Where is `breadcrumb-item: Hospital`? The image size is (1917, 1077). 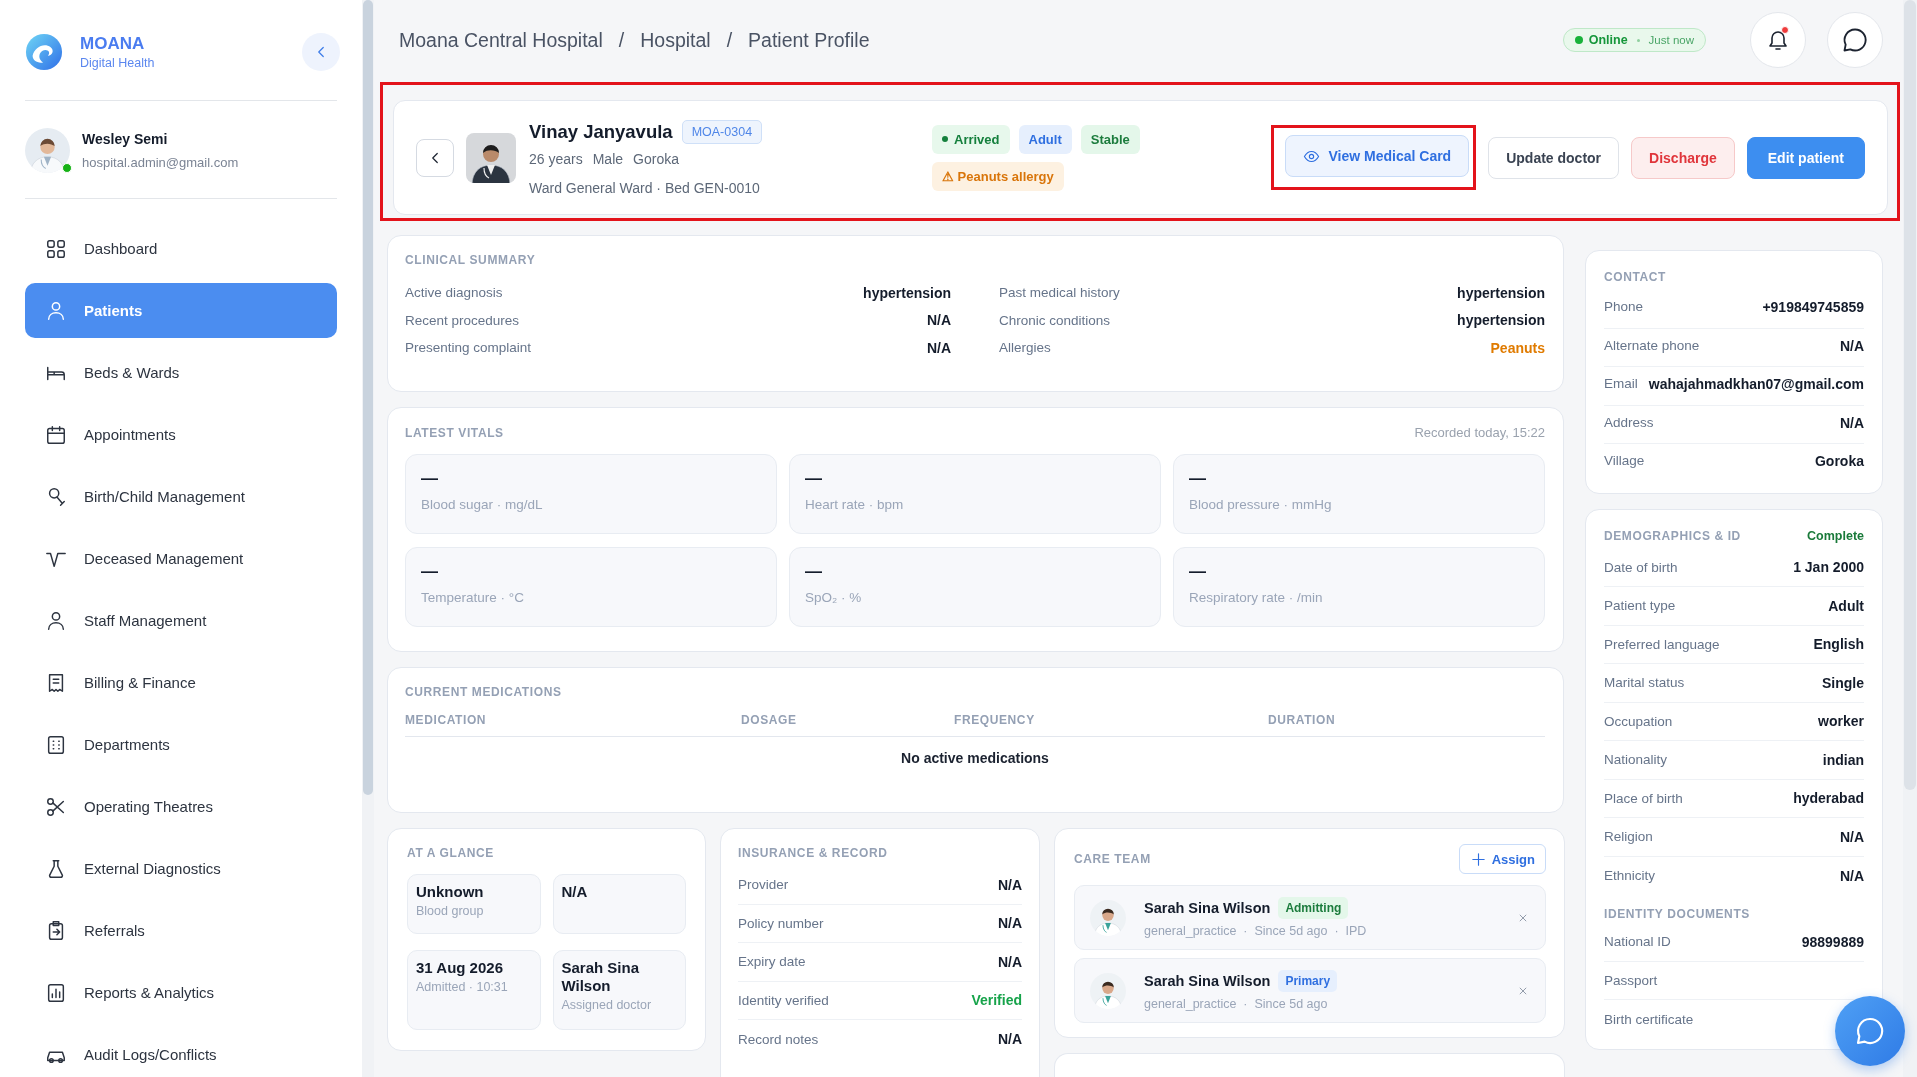 breadcrumb-item: Hospital is located at coordinates (675, 40).